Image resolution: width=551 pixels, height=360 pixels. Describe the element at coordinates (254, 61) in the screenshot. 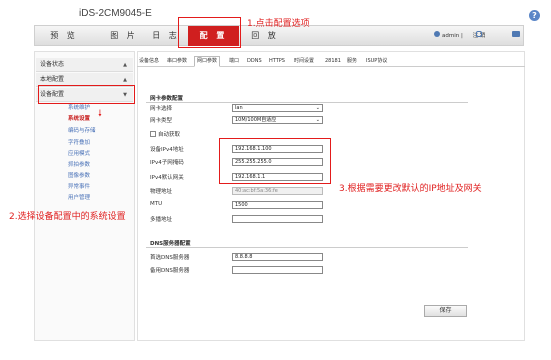

I see `subtab-ddns: DDNS` at that location.